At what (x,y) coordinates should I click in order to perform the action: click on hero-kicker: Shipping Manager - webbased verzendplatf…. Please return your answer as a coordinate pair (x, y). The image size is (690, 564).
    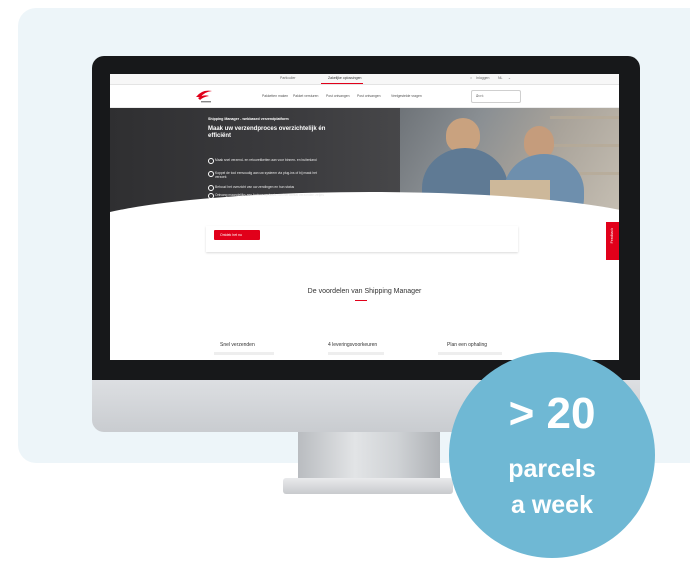
    Looking at the image, I should click on (248, 119).